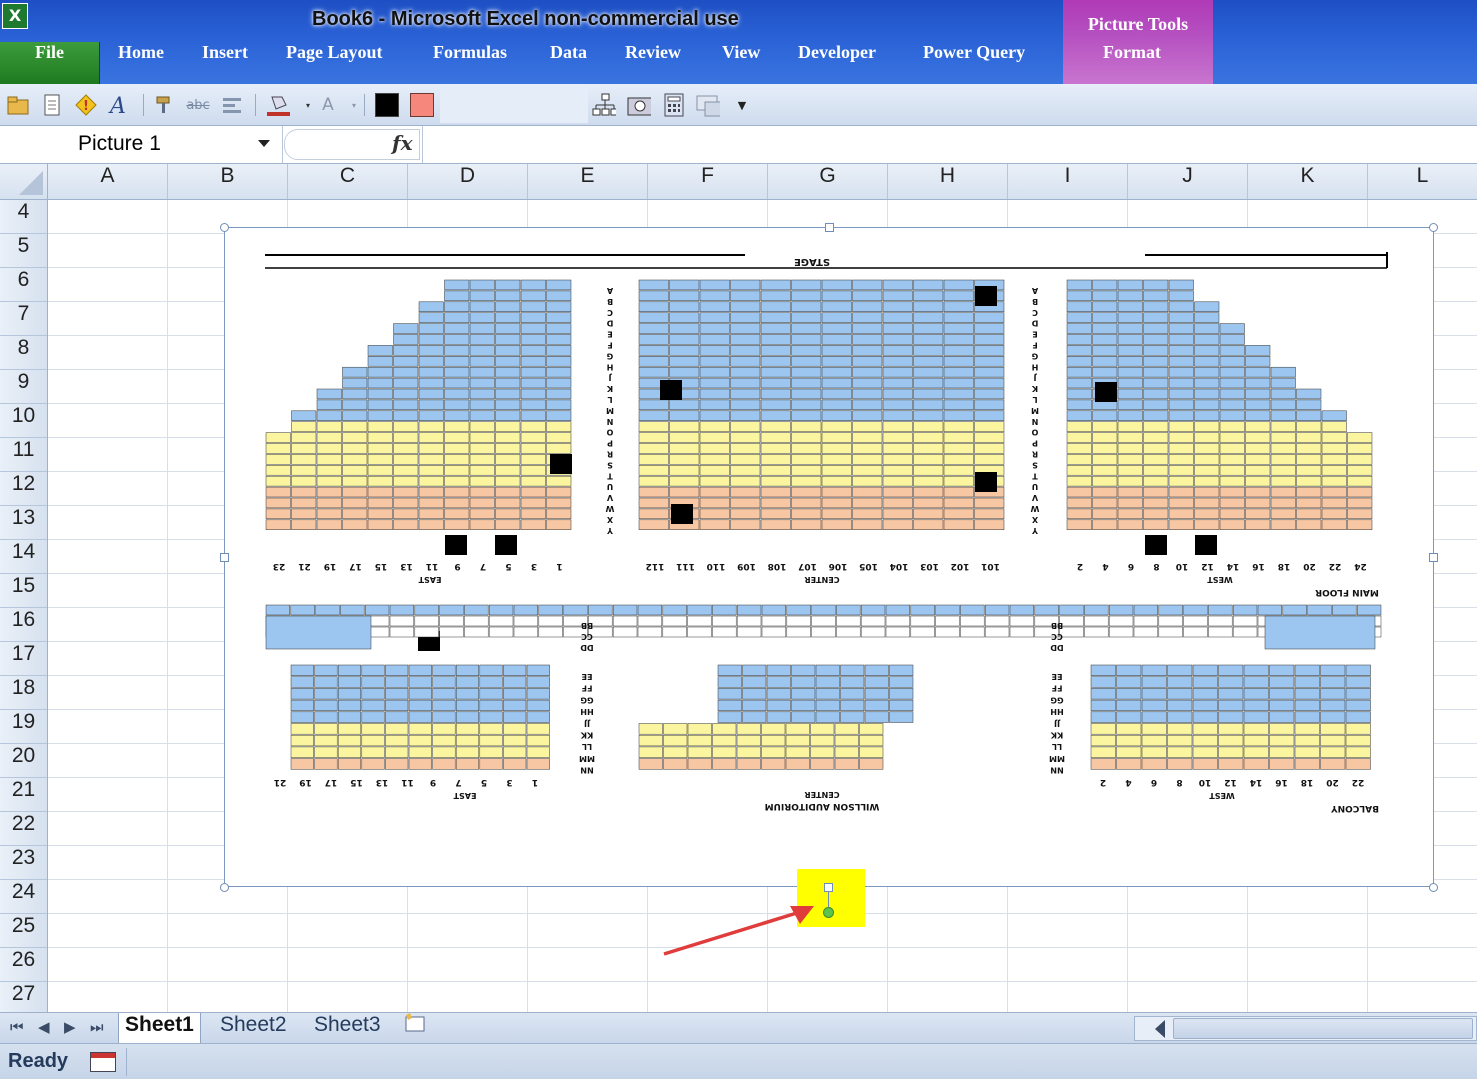  What do you see at coordinates (23, 489) in the screenshot?
I see `row-header-12: 12` at bounding box center [23, 489].